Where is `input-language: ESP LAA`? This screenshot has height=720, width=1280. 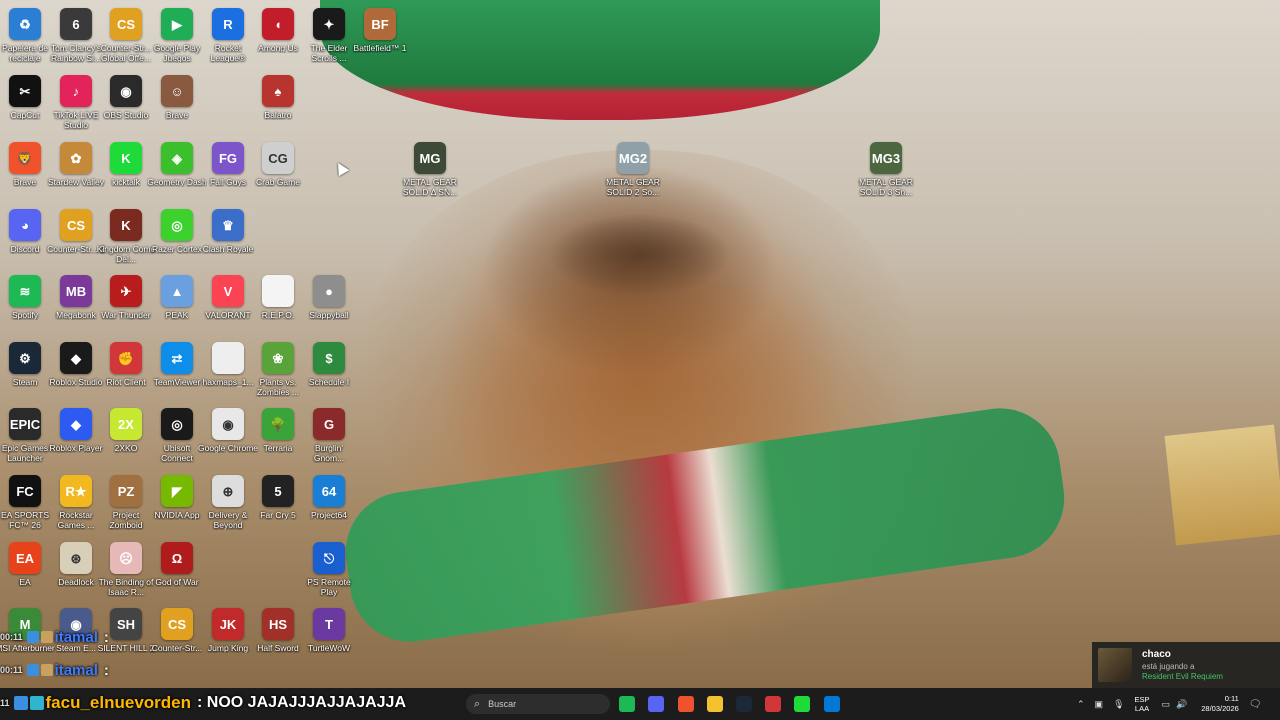 input-language: ESP LAA is located at coordinates (1142, 704).